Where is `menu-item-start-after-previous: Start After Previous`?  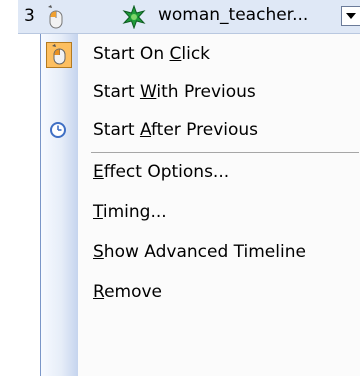
menu-item-start-after-previous: Start After Previous is located at coordinates (200, 131).